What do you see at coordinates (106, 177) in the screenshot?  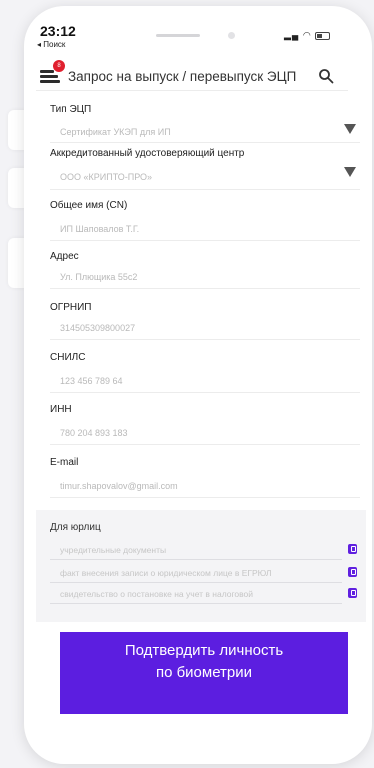 I see `center-select: ООО «КРИПТО-ПРО»` at bounding box center [106, 177].